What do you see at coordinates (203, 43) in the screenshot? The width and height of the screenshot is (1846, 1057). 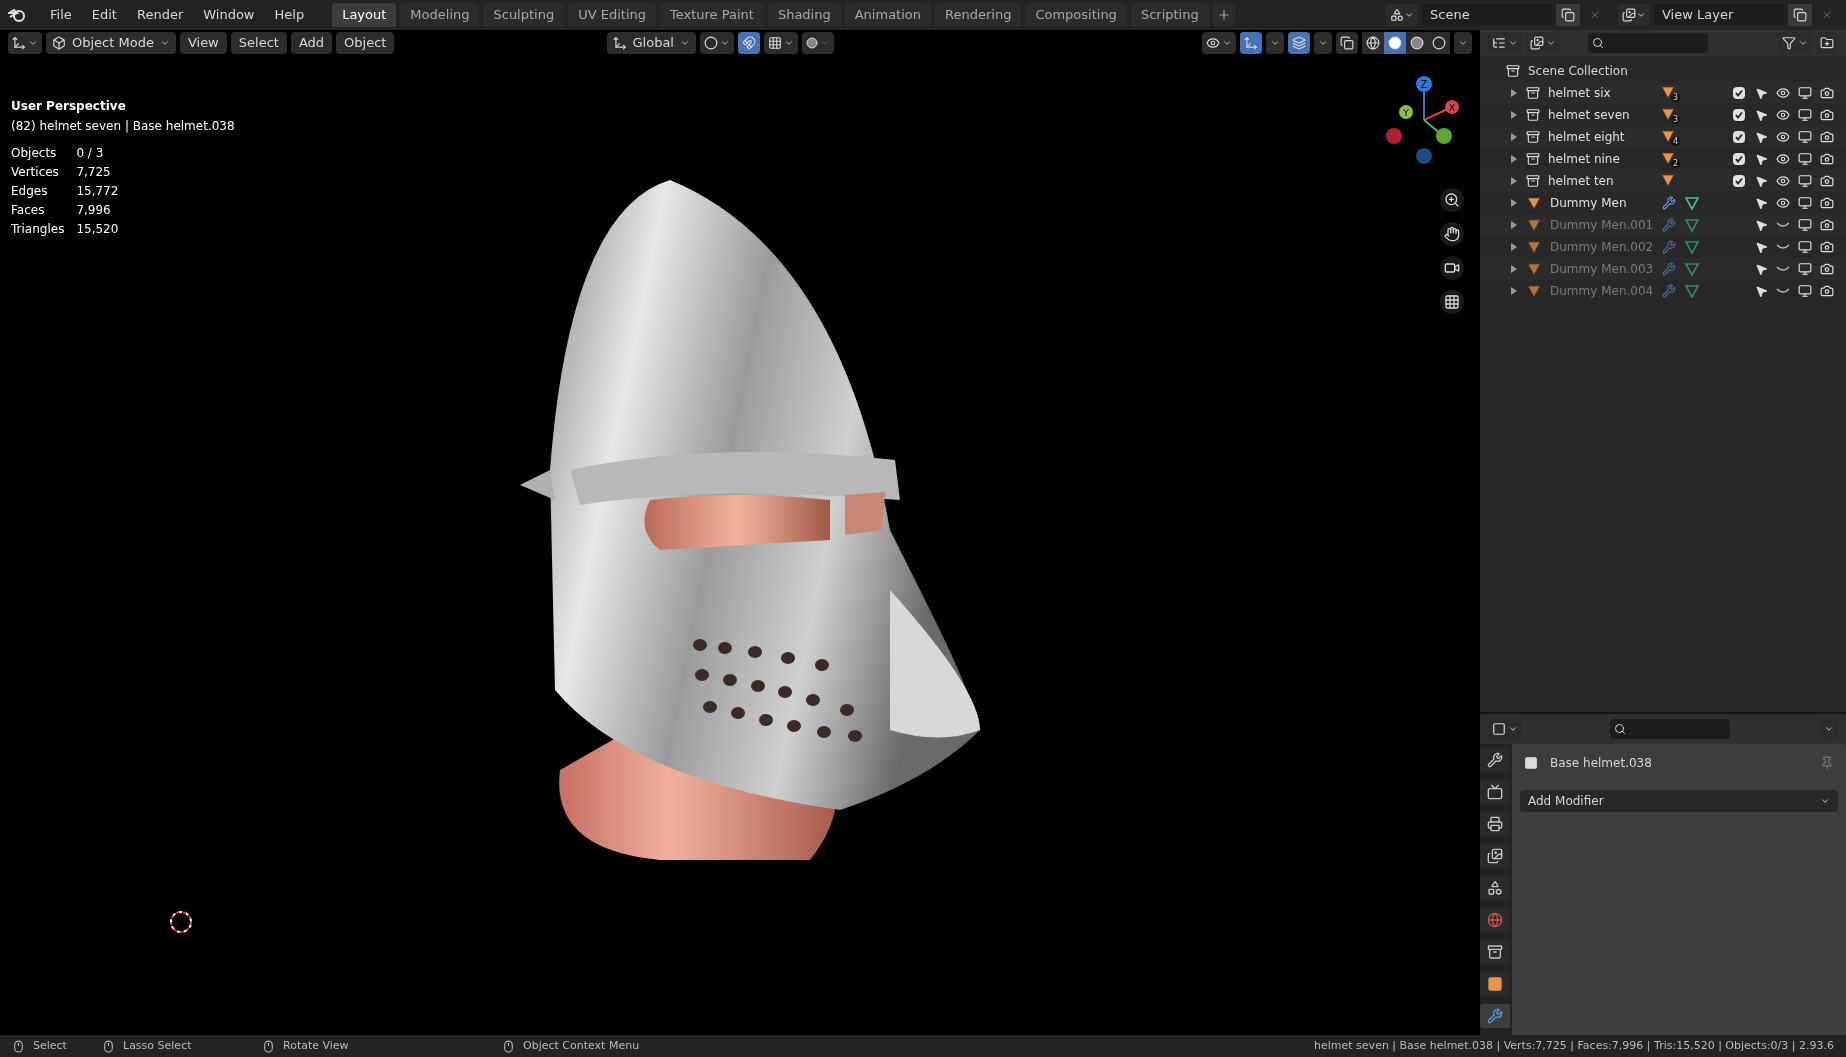 I see `header-menu: View` at bounding box center [203, 43].